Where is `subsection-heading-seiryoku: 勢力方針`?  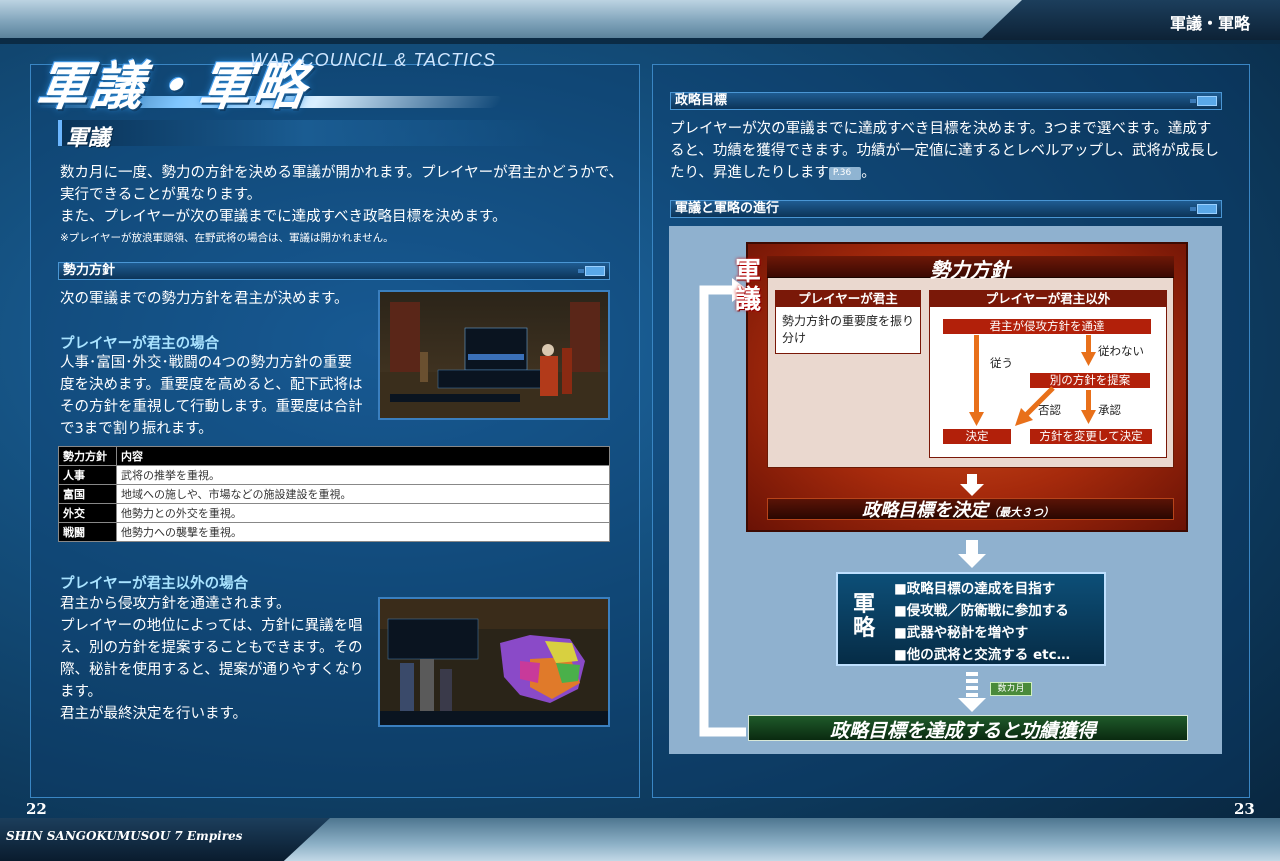 subsection-heading-seiryoku: 勢力方針 is located at coordinates (334, 271).